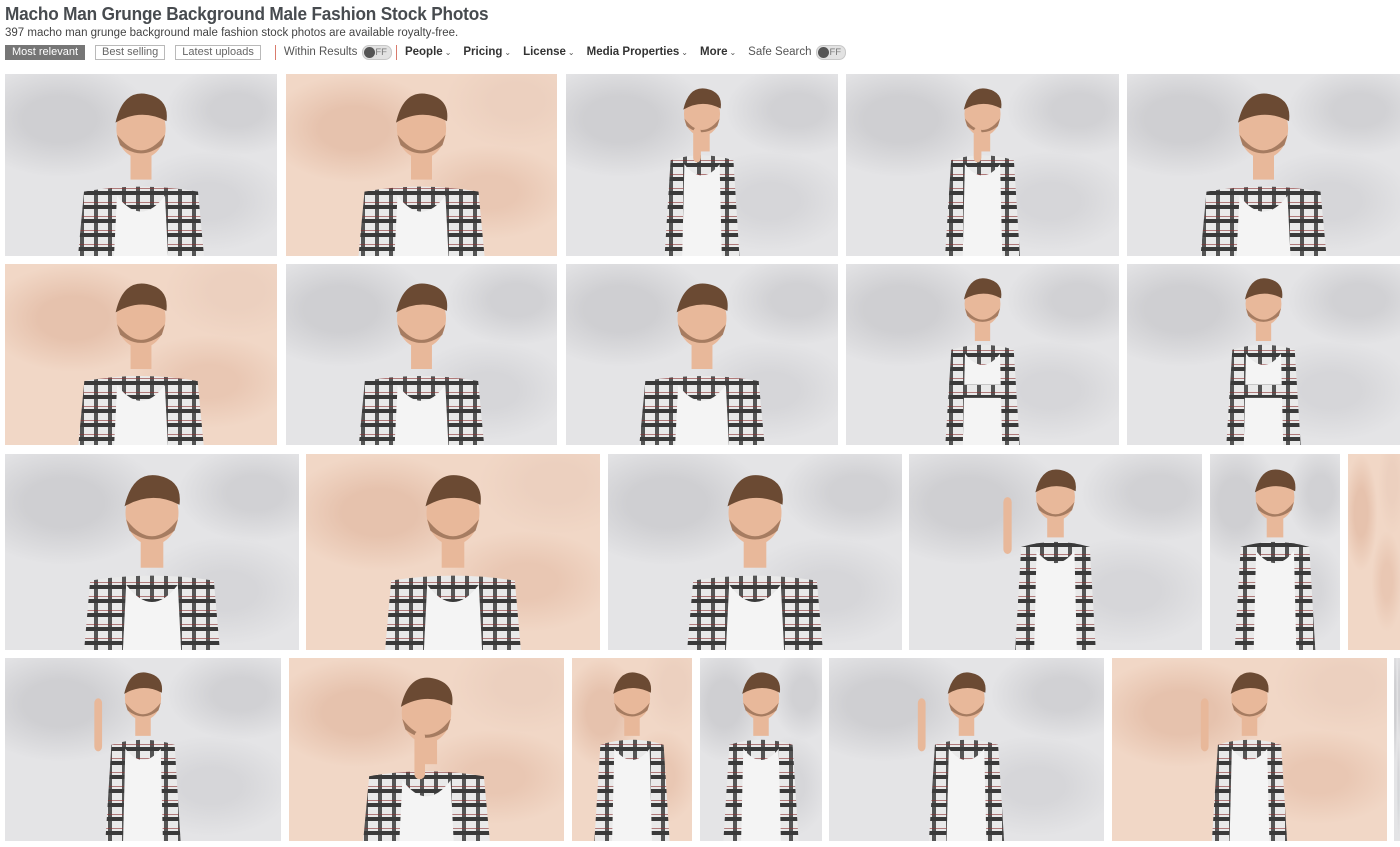 The width and height of the screenshot is (1400, 847). I want to click on sort-best-selling-button: Best selling, so click(130, 52).